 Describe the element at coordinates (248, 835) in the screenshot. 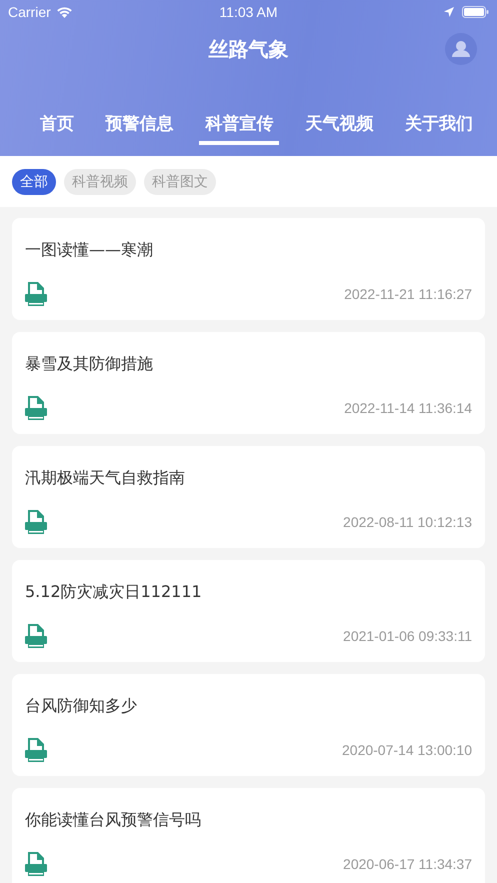

I see `article-card: 你能读懂台风预警信号吗 2020-06-17 11:34:37` at that location.